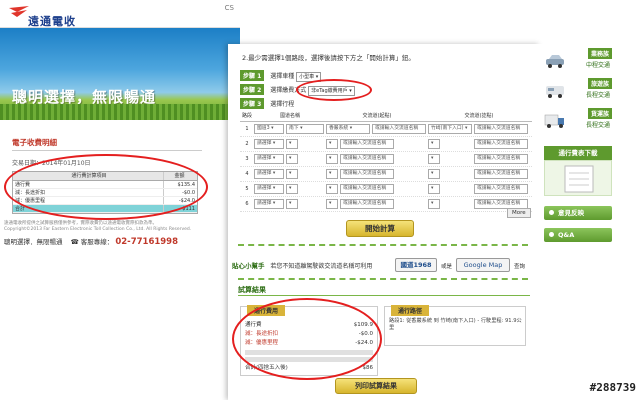  What do you see at coordinates (519, 213) in the screenshot?
I see `more-button: More` at bounding box center [519, 213].